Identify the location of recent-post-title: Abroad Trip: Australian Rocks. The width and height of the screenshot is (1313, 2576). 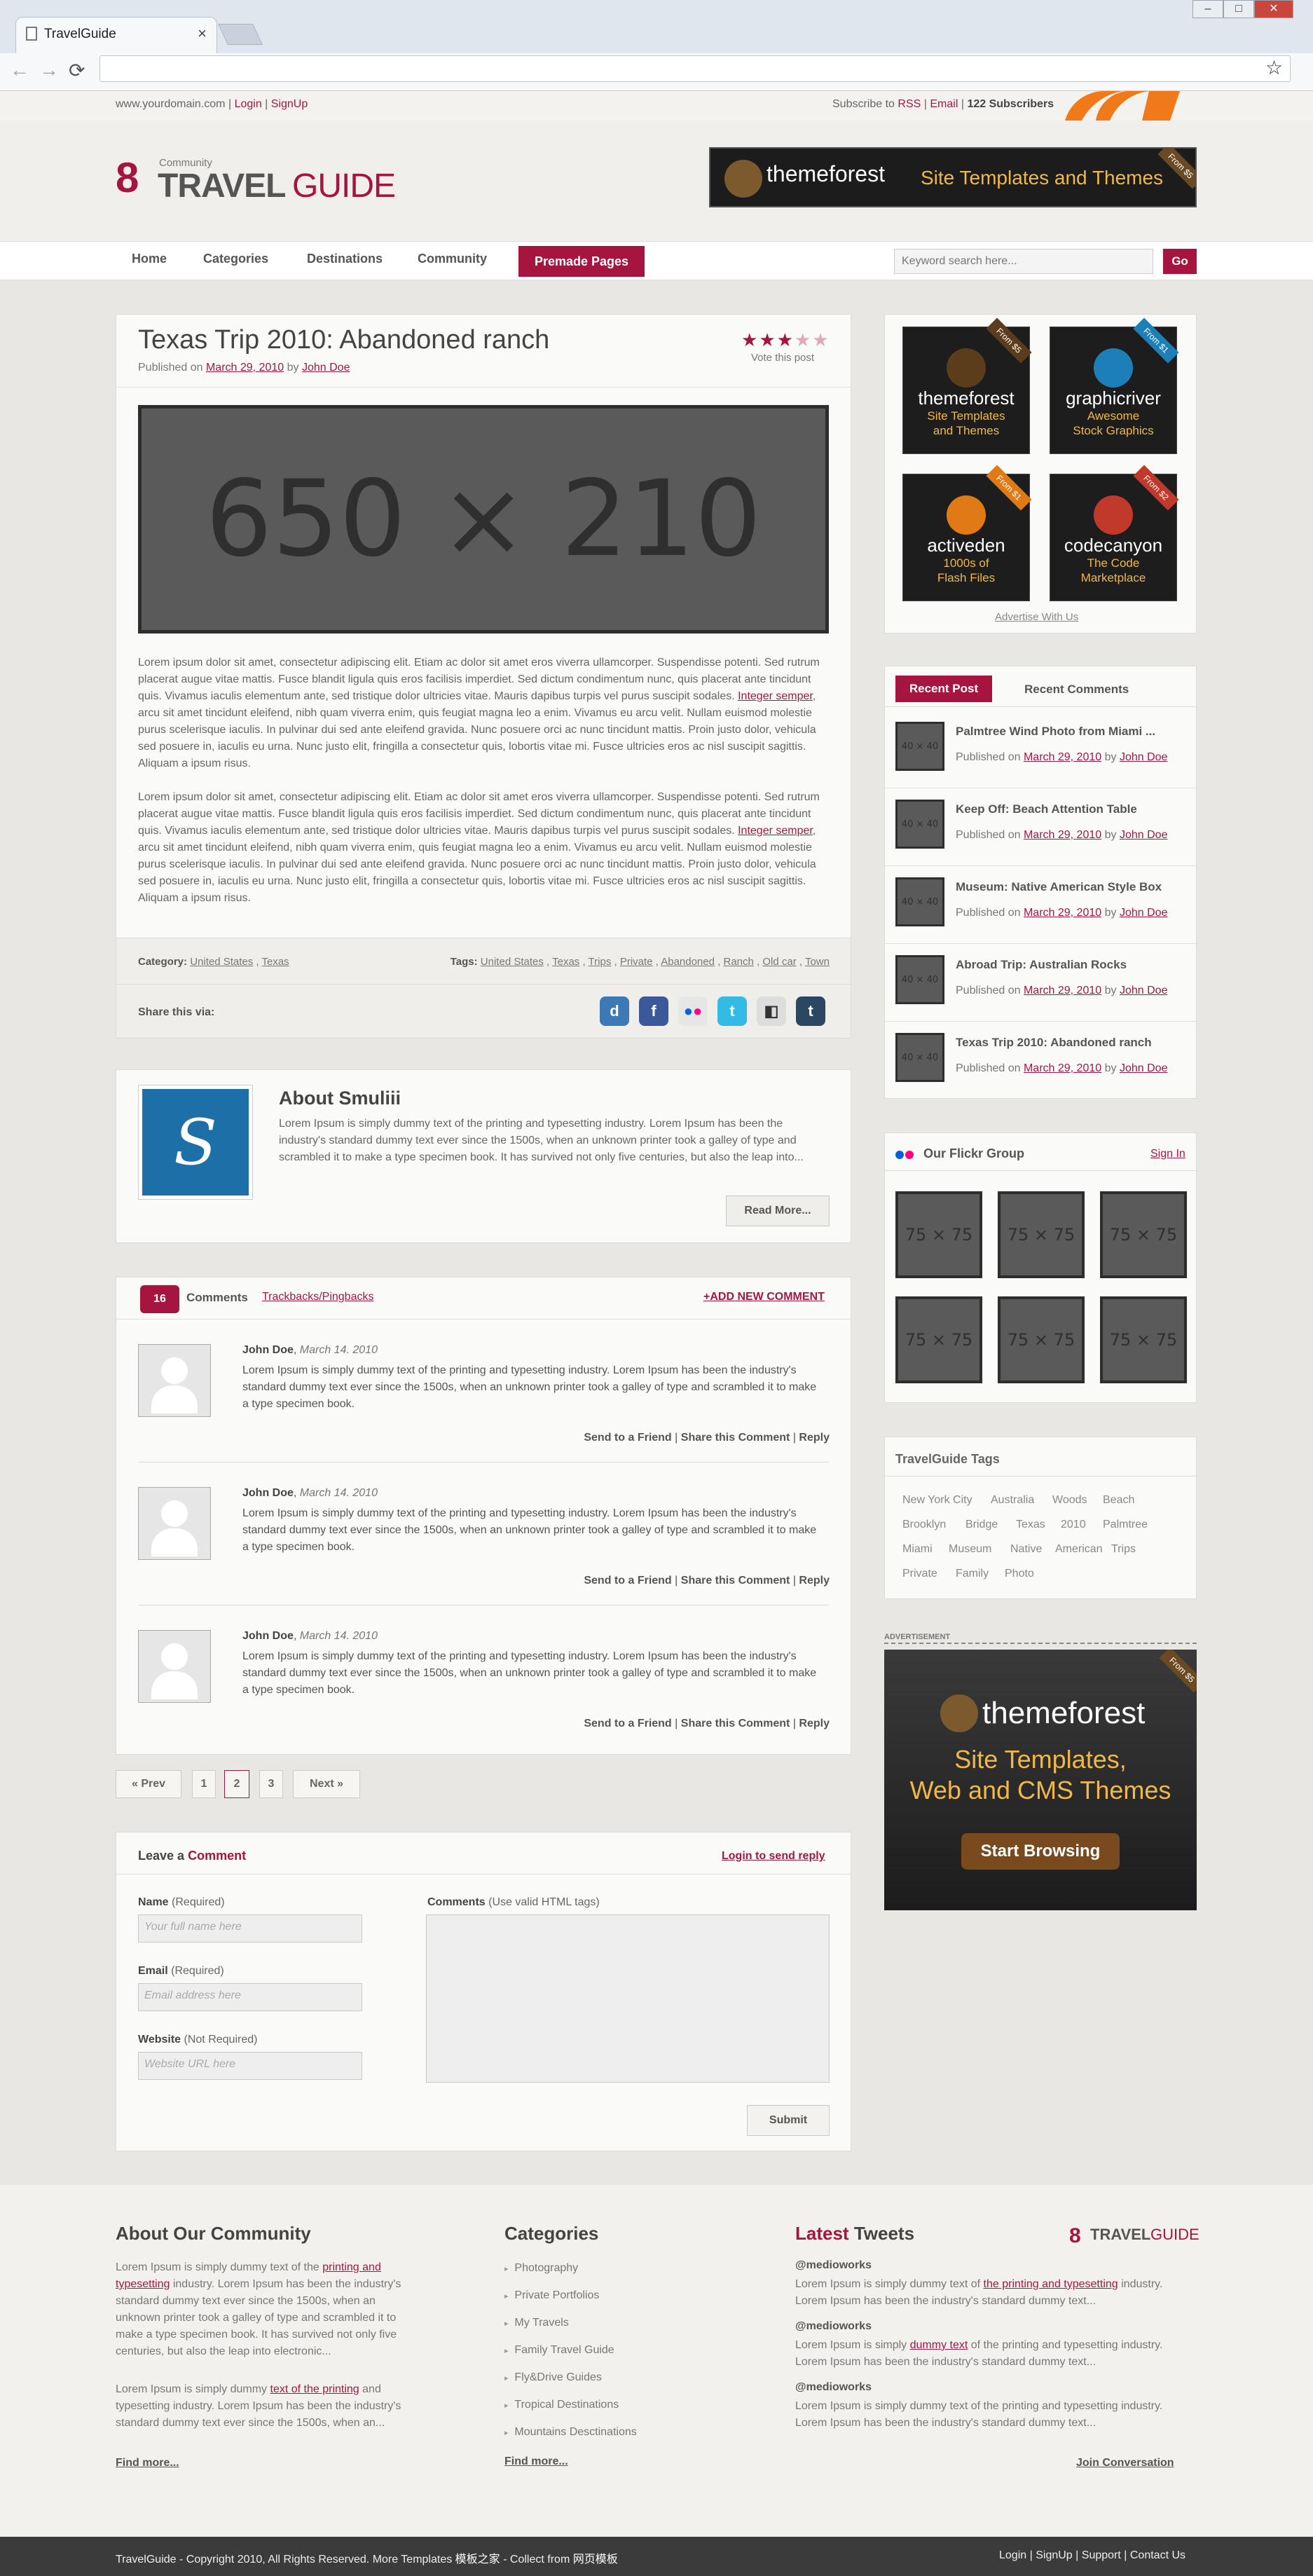
(1041, 965).